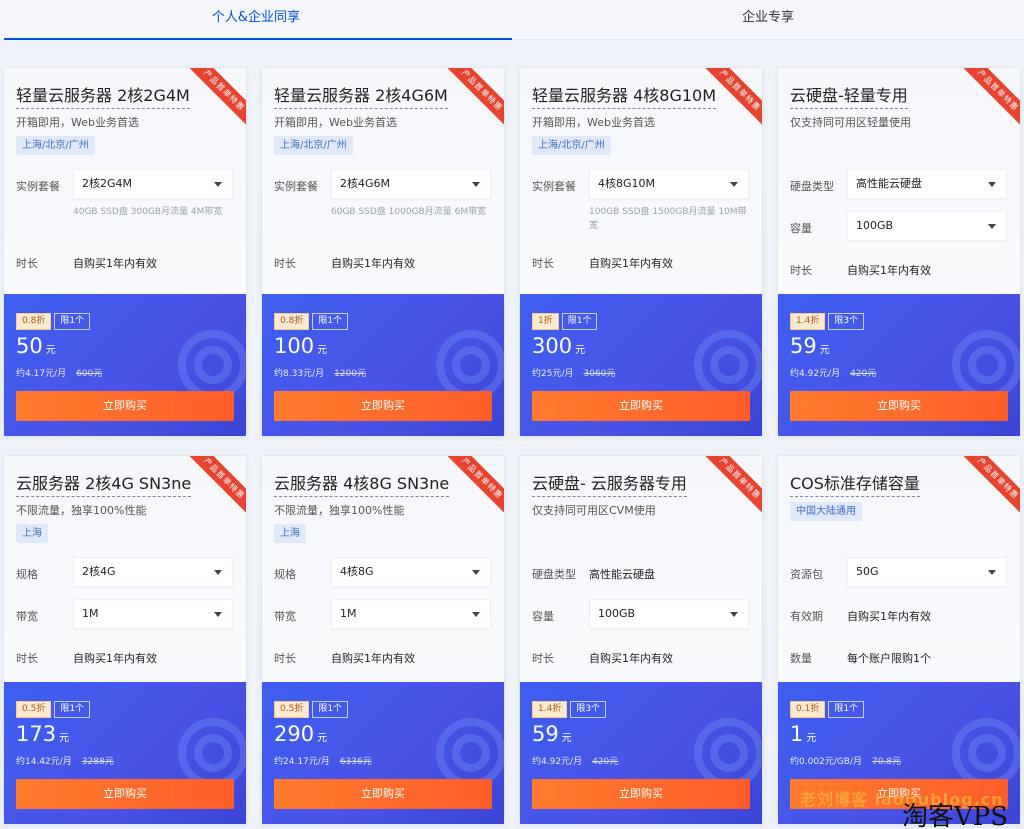 This screenshot has width=1024, height=829. I want to click on price-detail: 约24.17元/月 6336元, so click(323, 760).